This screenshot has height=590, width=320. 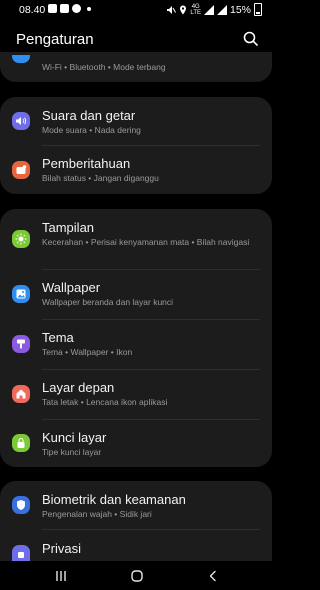 I want to click on home-button, so click(x=137, y=576).